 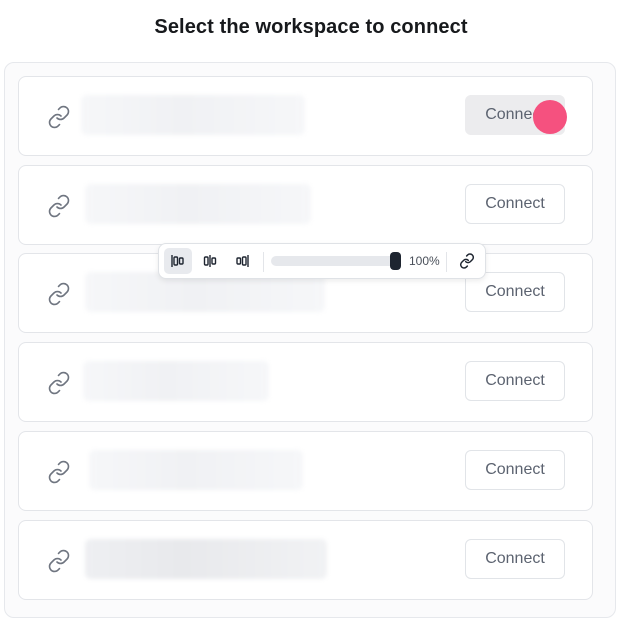 I want to click on align-center-icon, so click(x=210, y=261).